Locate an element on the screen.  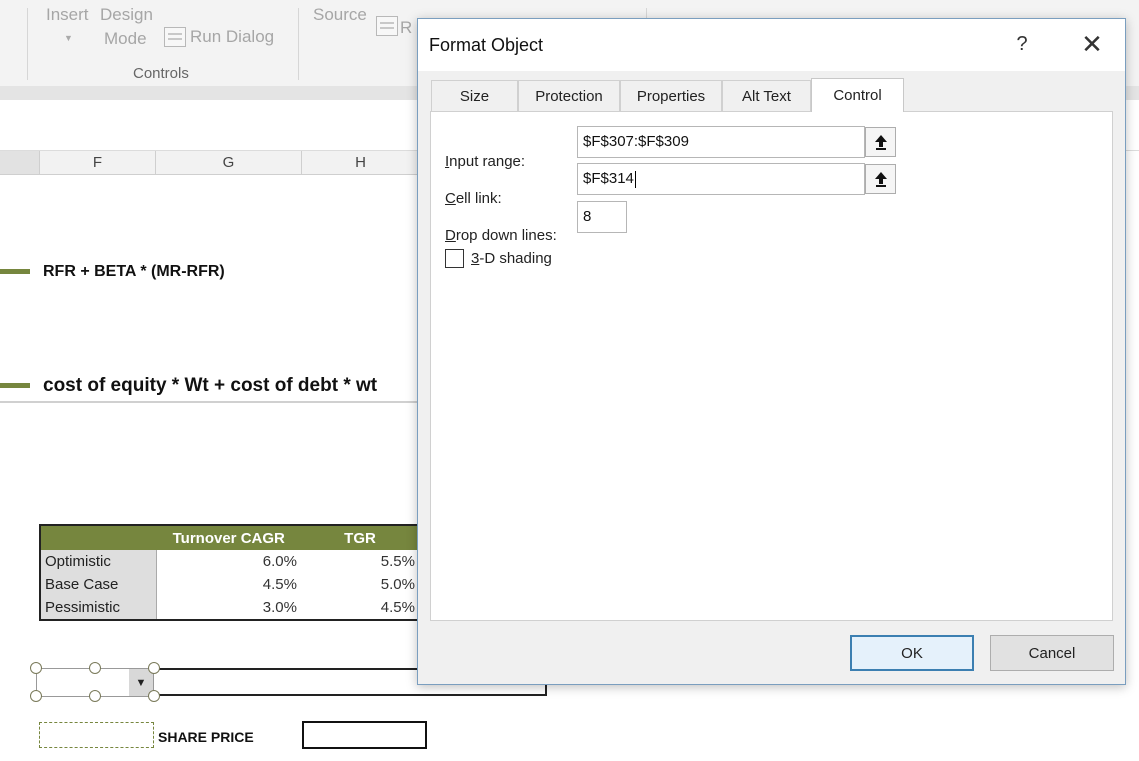
source-button: Source is located at coordinates (340, 15).